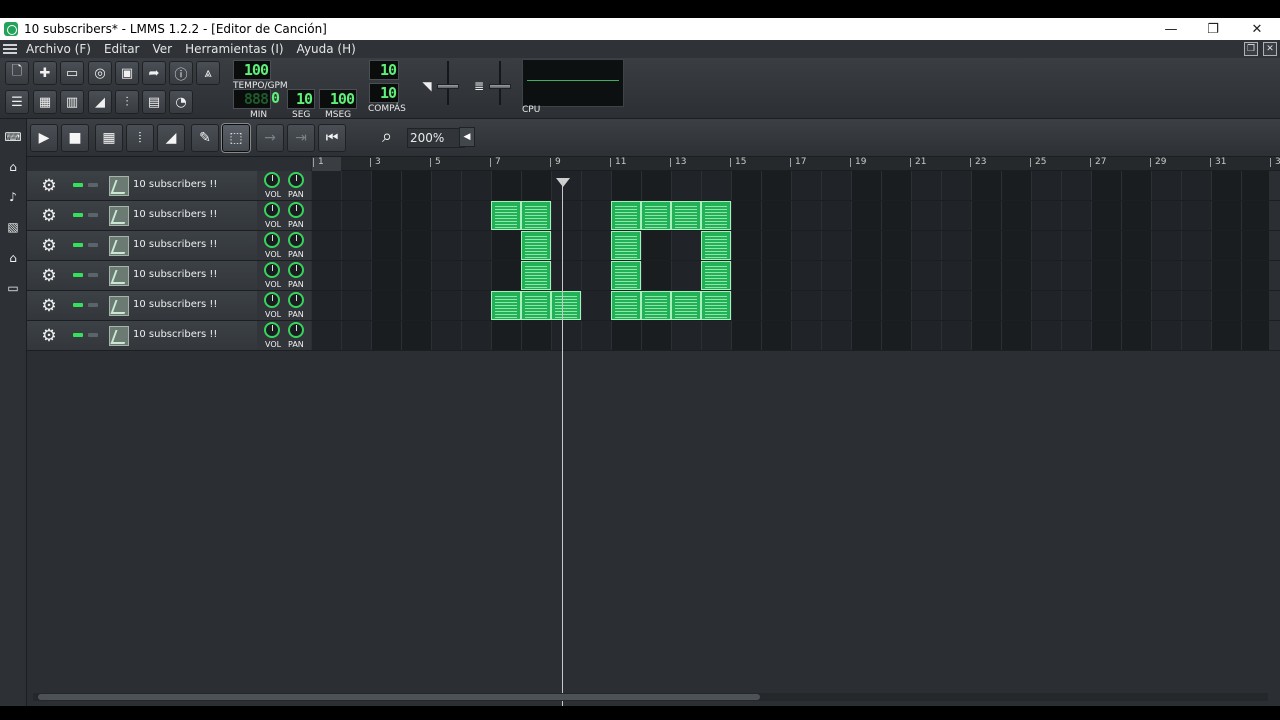  I want to click on add-automation-track-icon: ◢, so click(171, 138).